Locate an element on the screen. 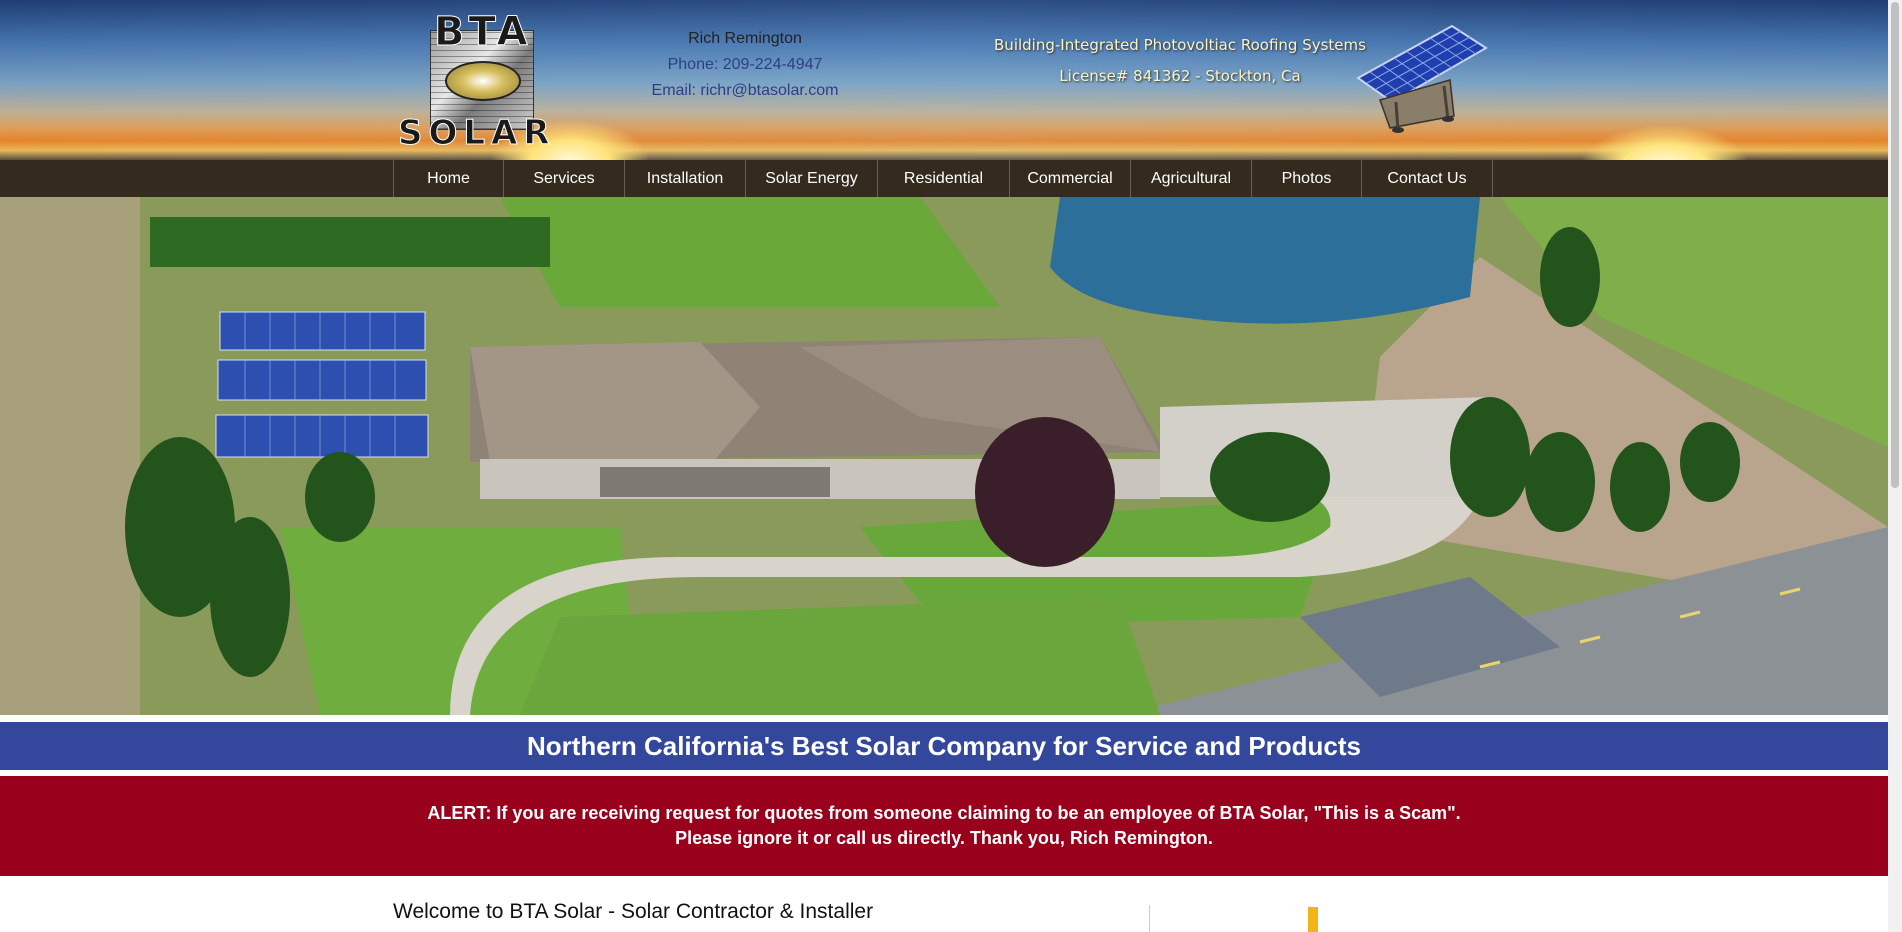 Image resolution: width=1902 pixels, height=932 pixels. page-scrollbar is located at coordinates (1895, 466).